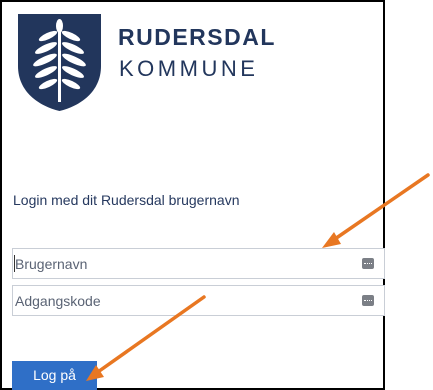  Describe the element at coordinates (126, 200) in the screenshot. I see `login-heading: Login med dit Rudersdal brugernavn` at that location.